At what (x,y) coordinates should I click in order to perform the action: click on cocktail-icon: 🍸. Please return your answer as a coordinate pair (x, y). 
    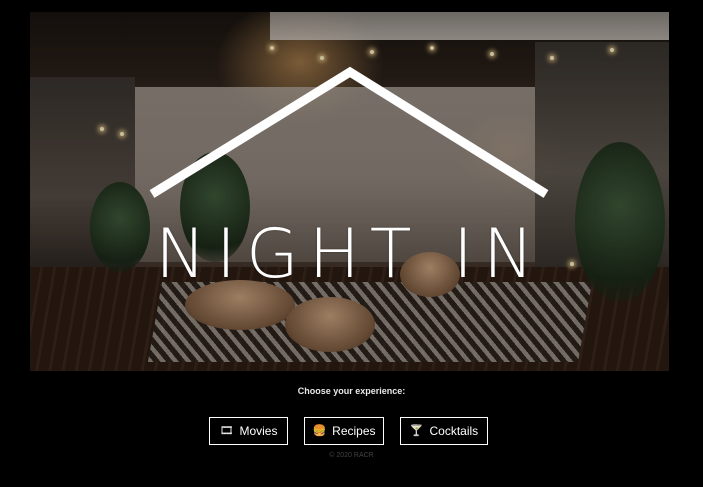
    Looking at the image, I should click on (416, 430).